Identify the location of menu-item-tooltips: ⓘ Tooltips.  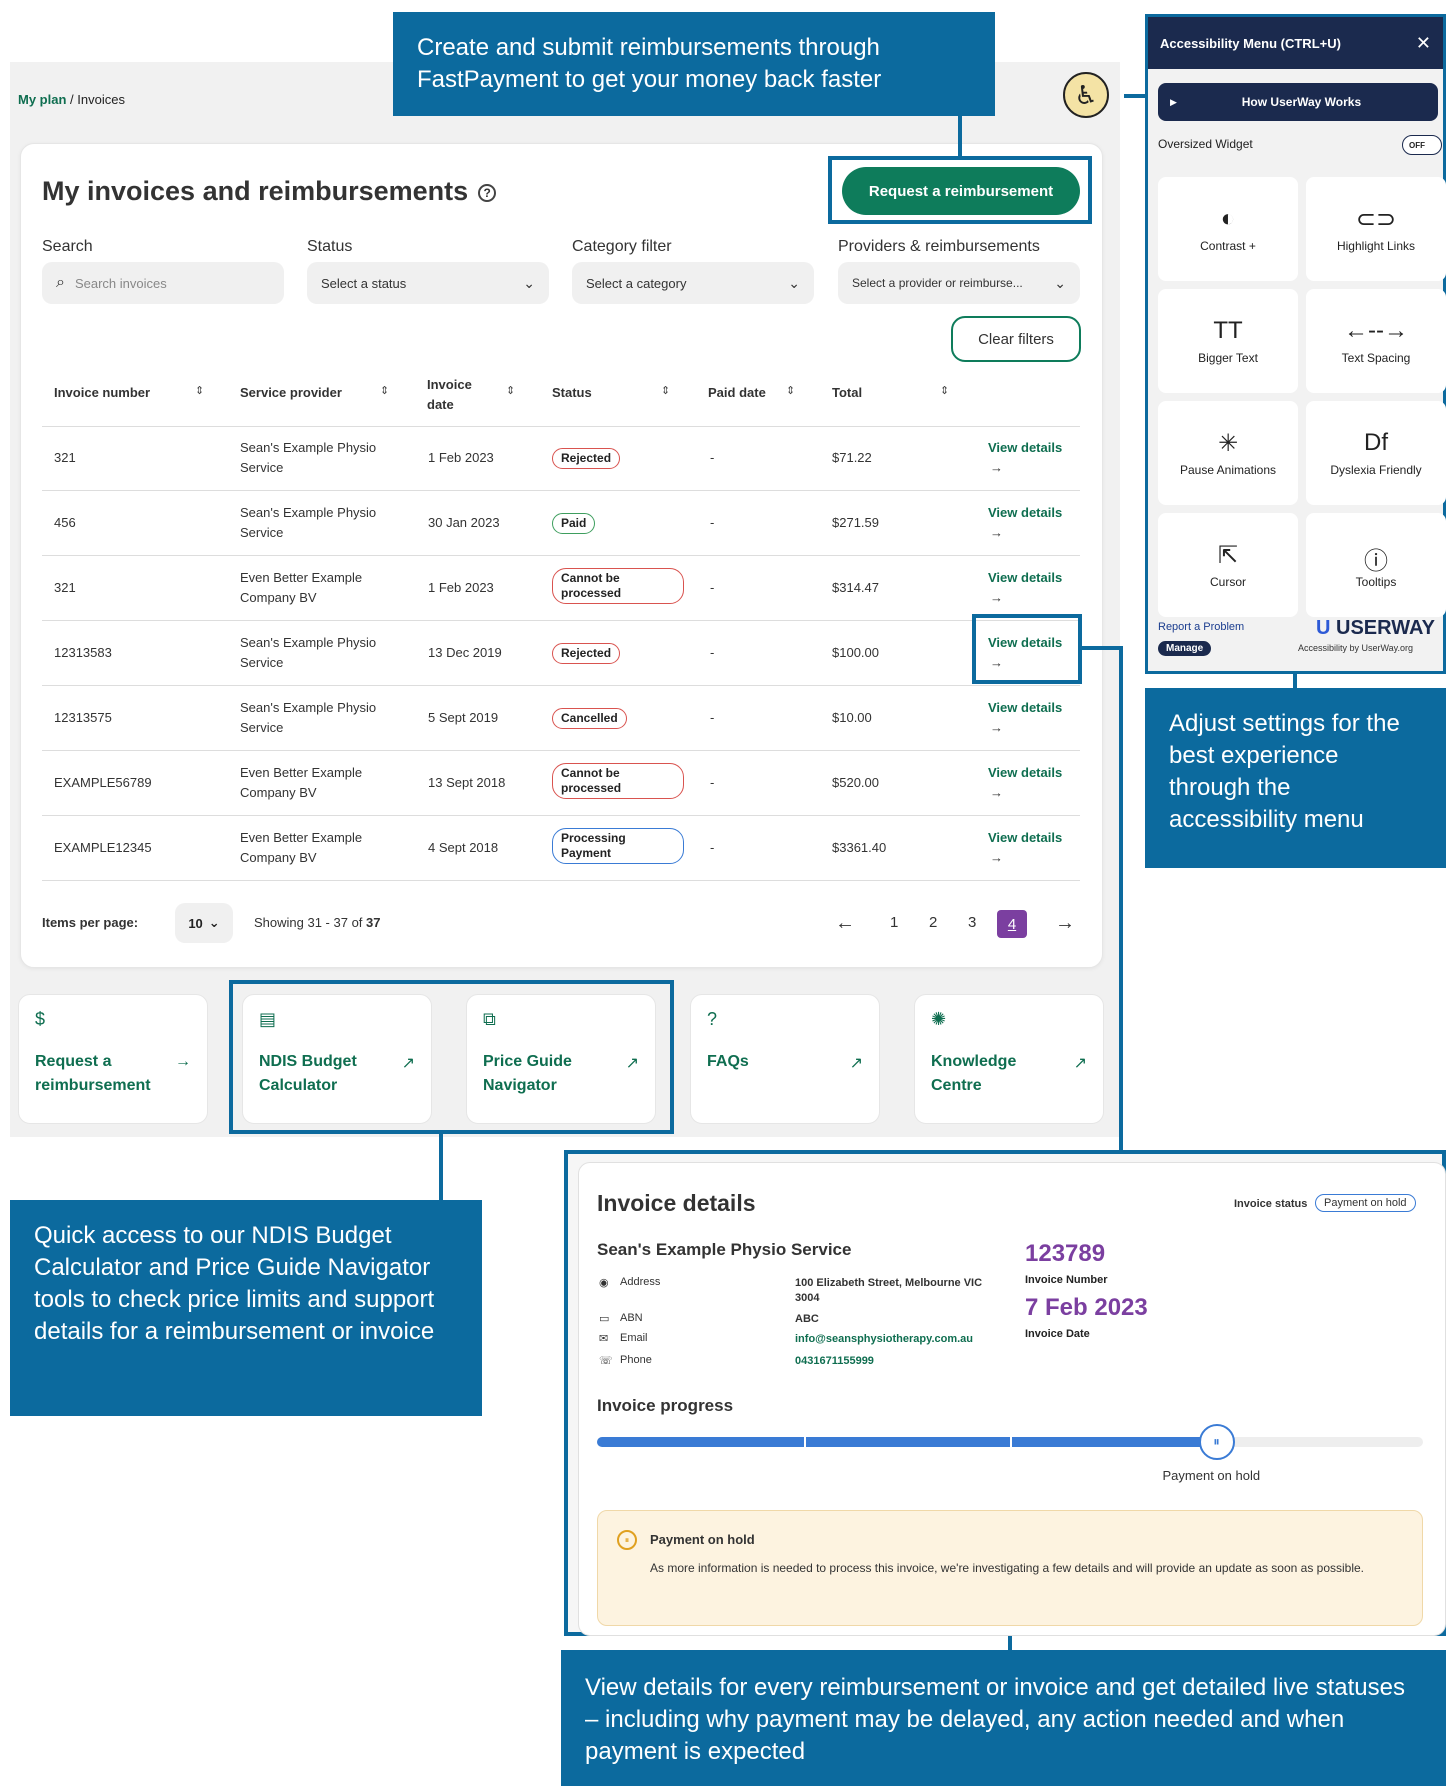
(1376, 565).